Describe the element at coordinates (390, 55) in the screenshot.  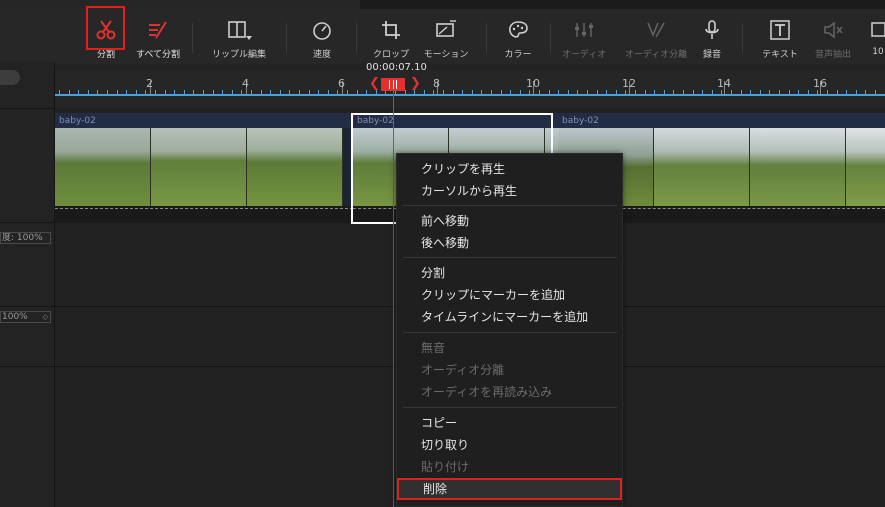
I see `crop-label: クロップ` at that location.